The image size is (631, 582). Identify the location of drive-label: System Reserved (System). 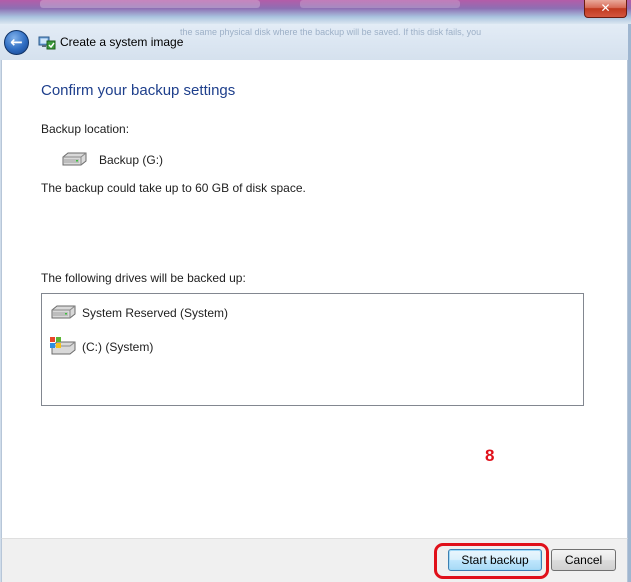
(155, 313).